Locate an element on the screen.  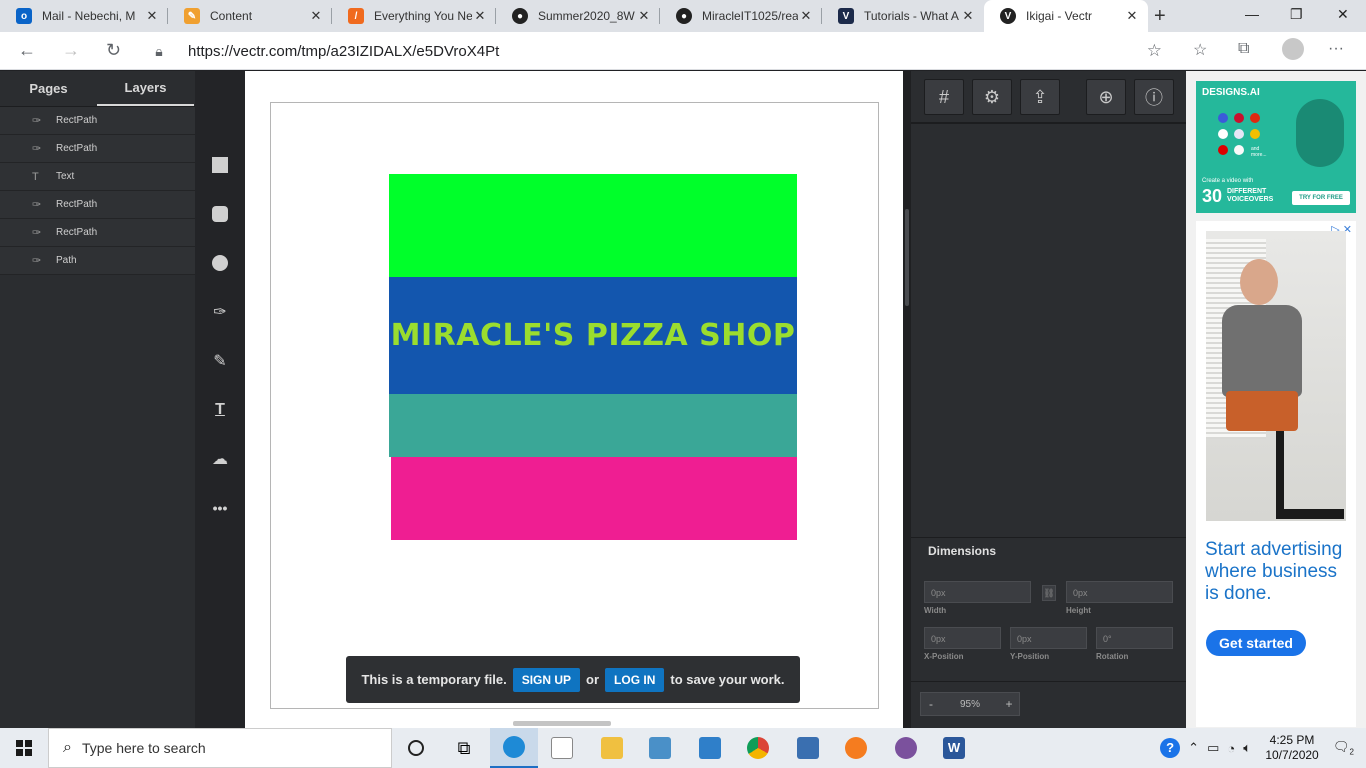
flag-icon is located at coordinates (1223, 150).